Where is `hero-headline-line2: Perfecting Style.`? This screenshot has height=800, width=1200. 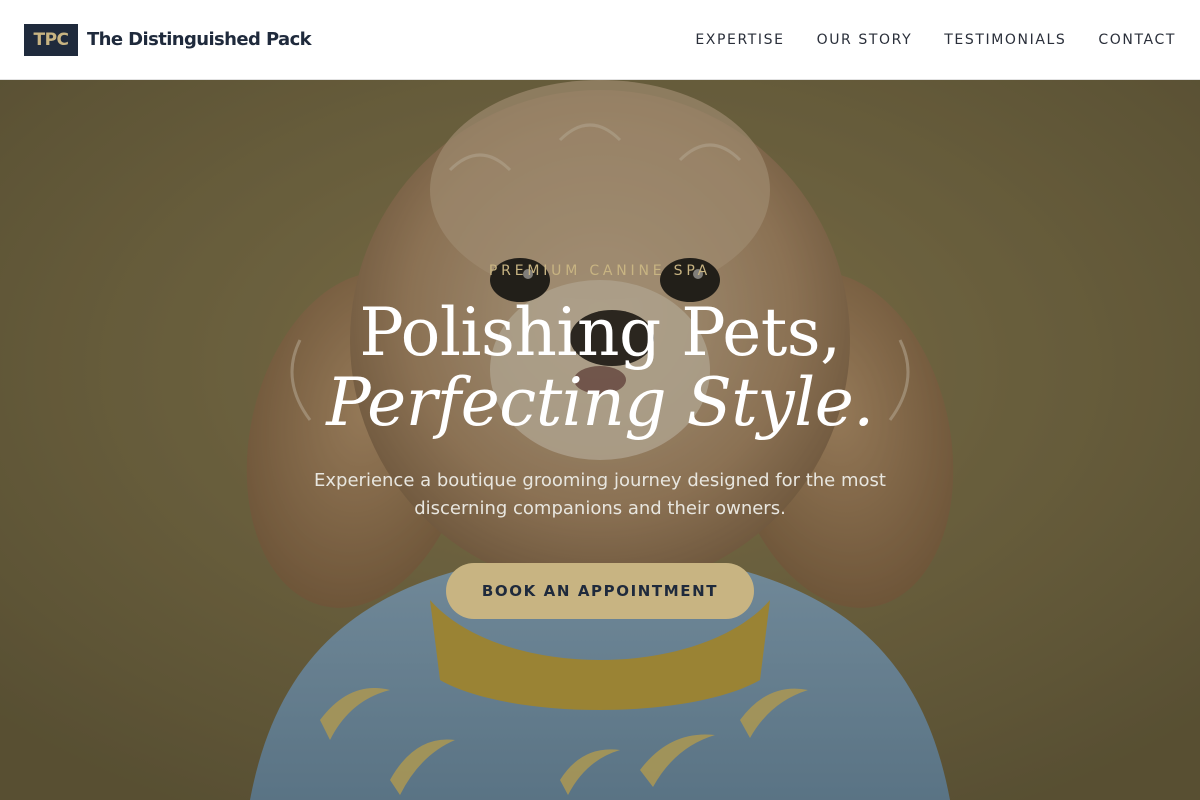 hero-headline-line2: Perfecting Style. is located at coordinates (600, 402).